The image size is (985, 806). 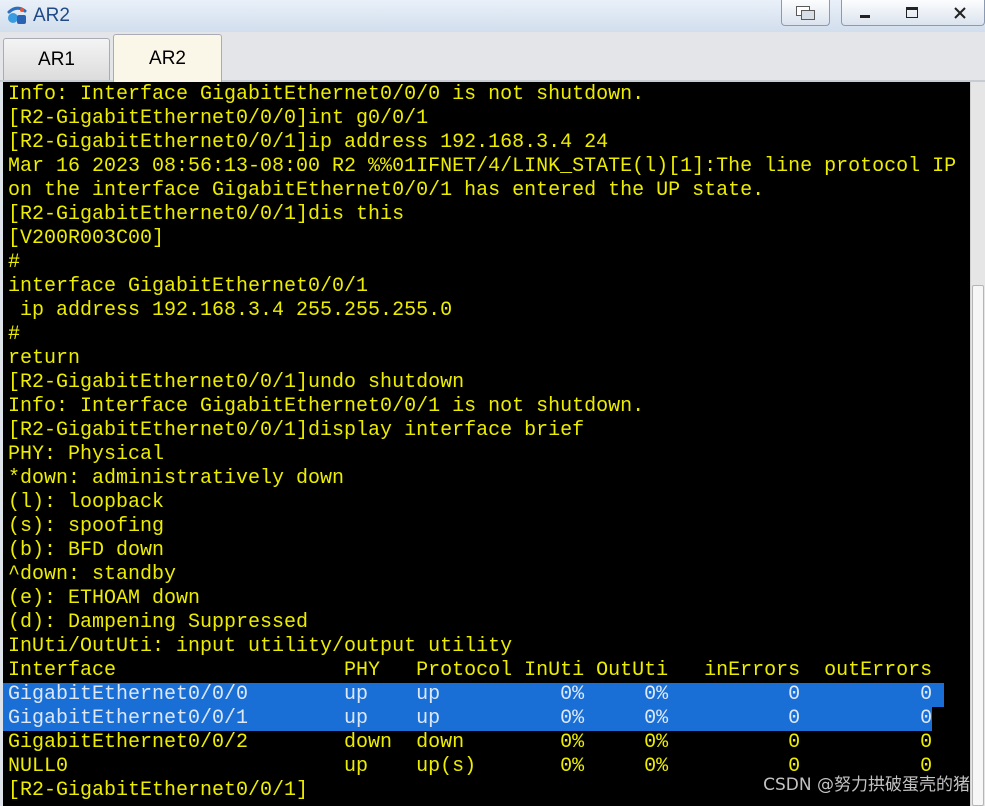 I want to click on maximize-button, so click(x=912, y=13).